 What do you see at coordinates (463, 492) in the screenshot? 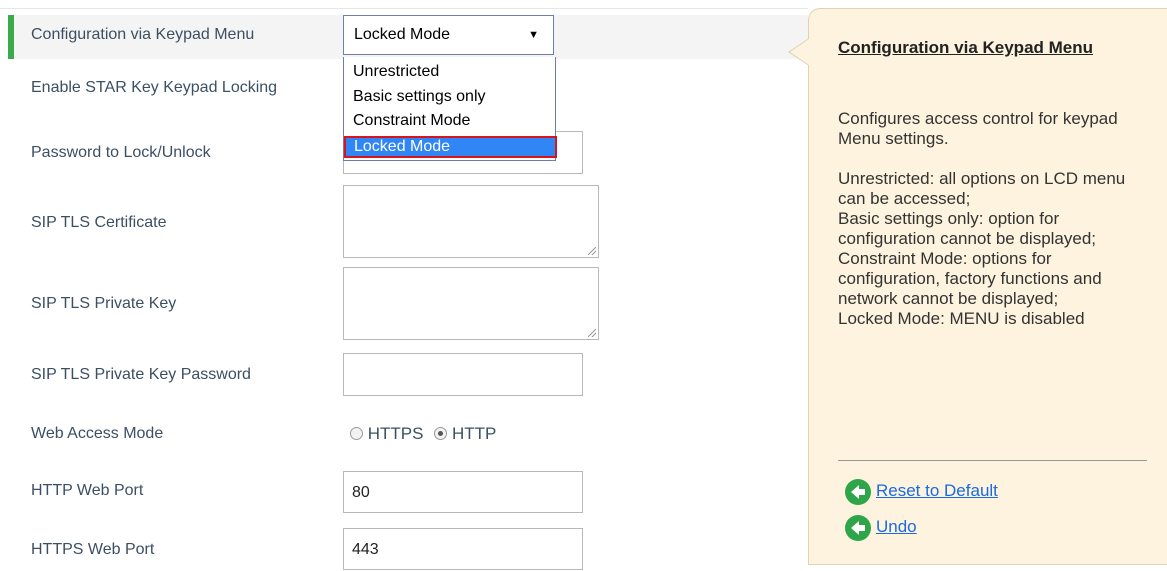
I see `http-web-port-input: 80` at bounding box center [463, 492].